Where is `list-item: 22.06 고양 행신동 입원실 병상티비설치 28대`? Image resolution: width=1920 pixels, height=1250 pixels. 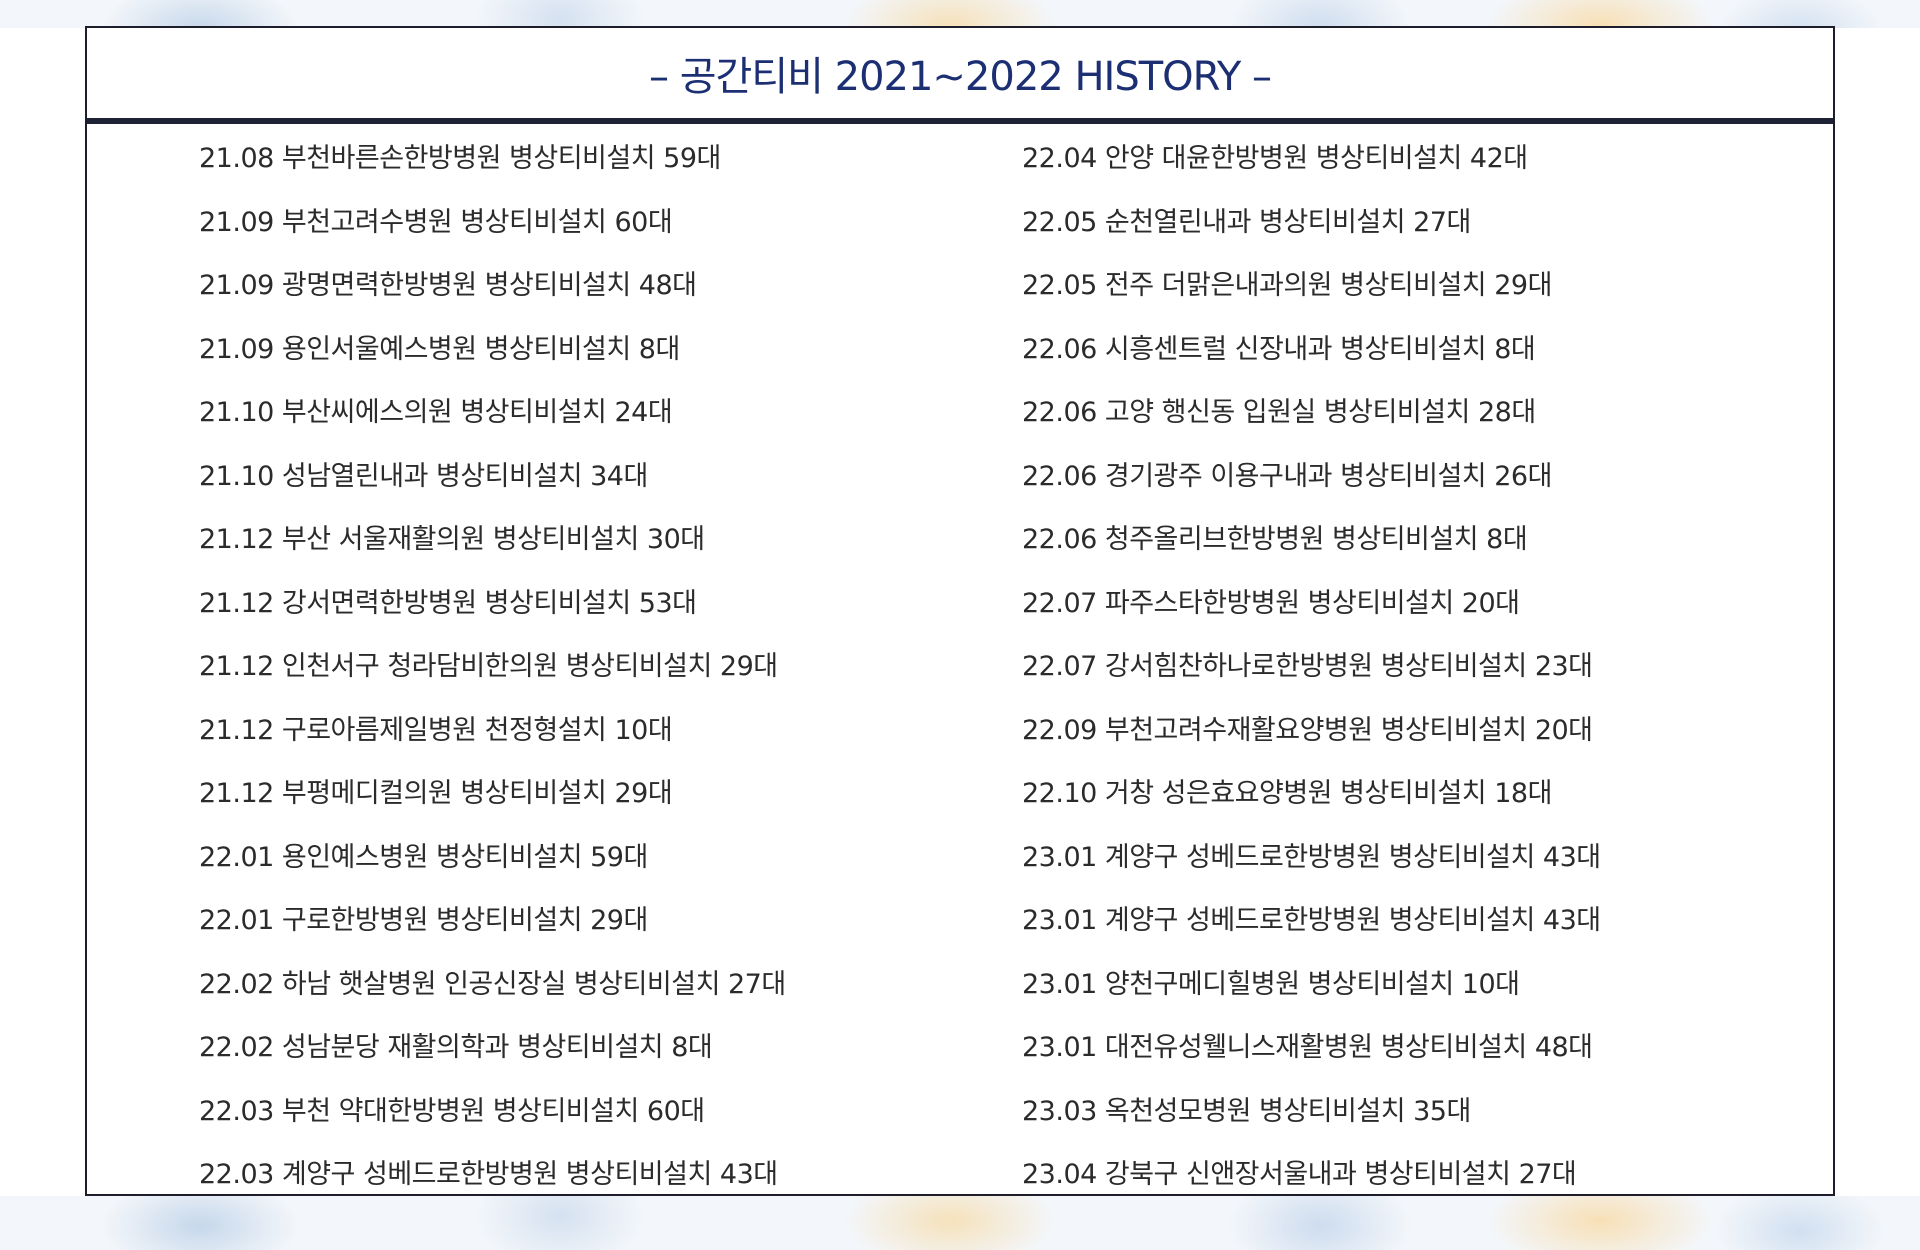 list-item: 22.06 고양 행신동 입원실 병상티비설치 28대 is located at coordinates (1279, 412).